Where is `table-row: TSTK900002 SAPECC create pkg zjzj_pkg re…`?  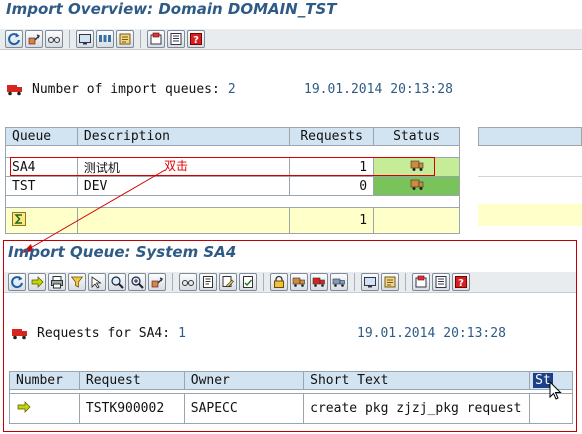
table-row: TSTK900002 SAPECC create pkg zjzj_pkg re… is located at coordinates (291, 408).